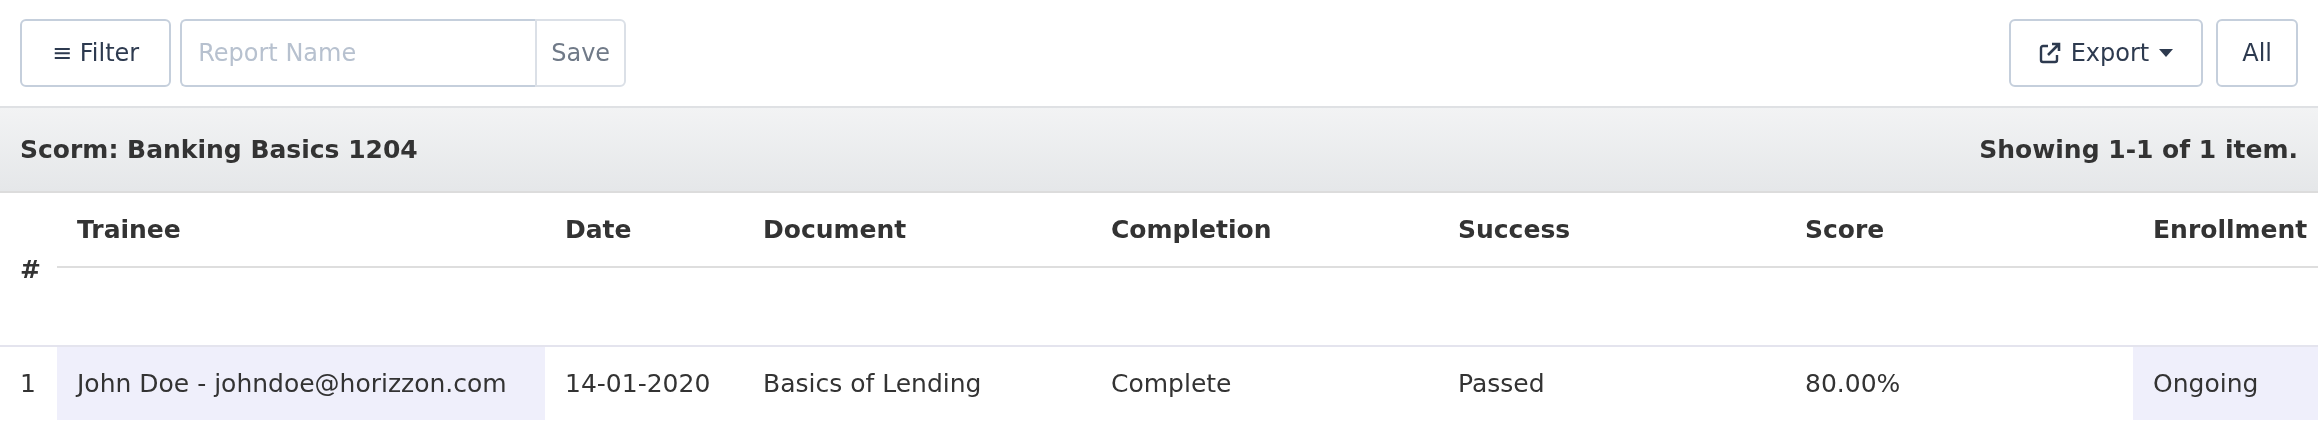 This screenshot has height=442, width=2318. Describe the element at coordinates (1959, 230) in the screenshot. I see `column-header: Score` at that location.